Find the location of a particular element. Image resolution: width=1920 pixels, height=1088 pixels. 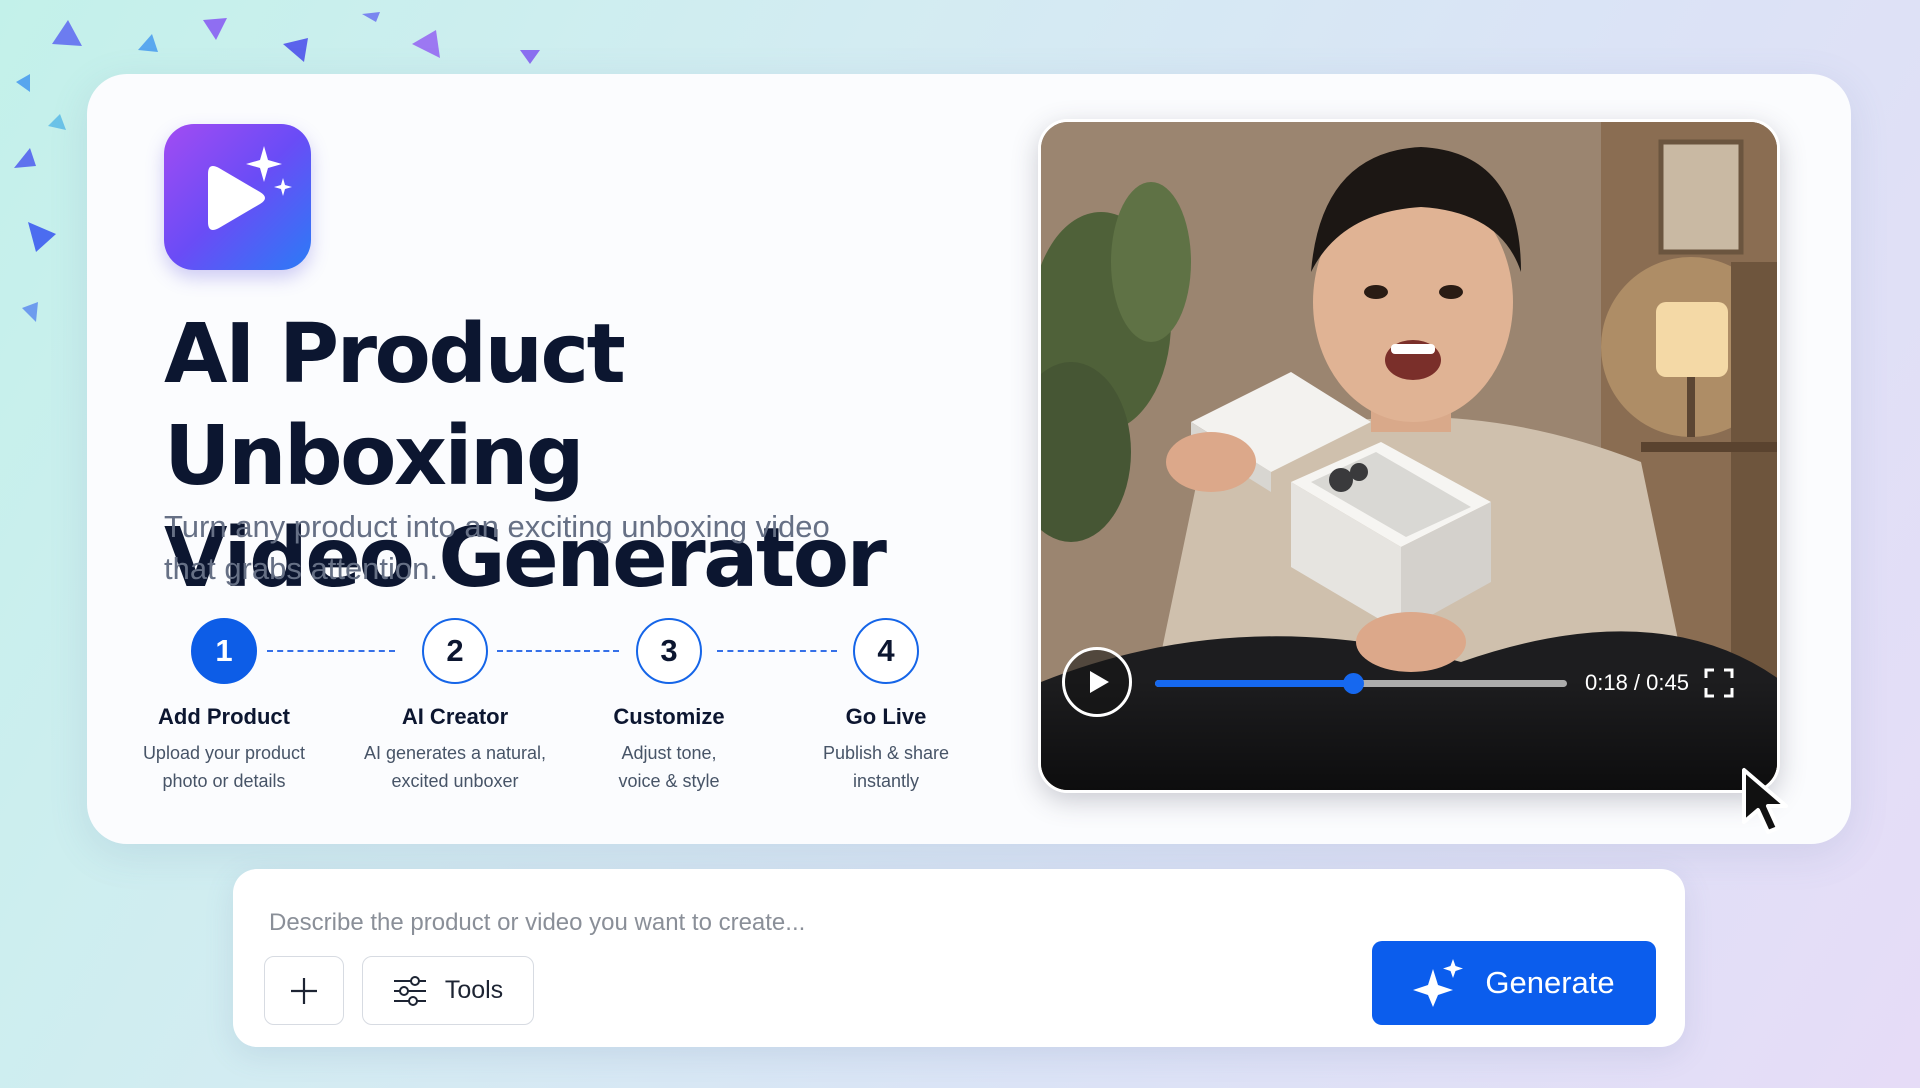

generate-button: Generate is located at coordinates (1514, 983).